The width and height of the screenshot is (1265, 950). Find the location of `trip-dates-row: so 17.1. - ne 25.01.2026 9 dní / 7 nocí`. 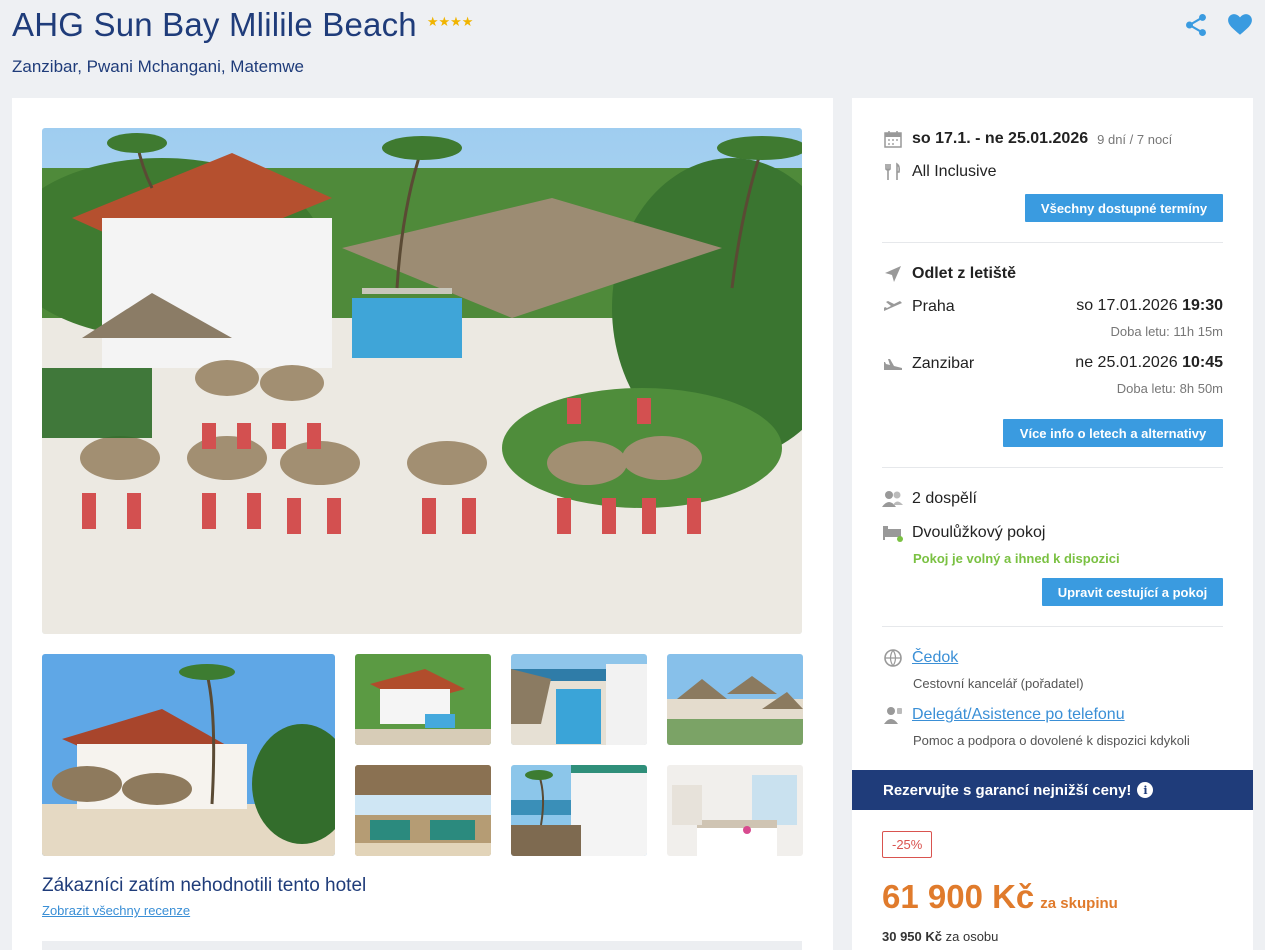

trip-dates-row: so 17.1. - ne 25.01.2026 9 dní / 7 nocí is located at coordinates (1027, 139).